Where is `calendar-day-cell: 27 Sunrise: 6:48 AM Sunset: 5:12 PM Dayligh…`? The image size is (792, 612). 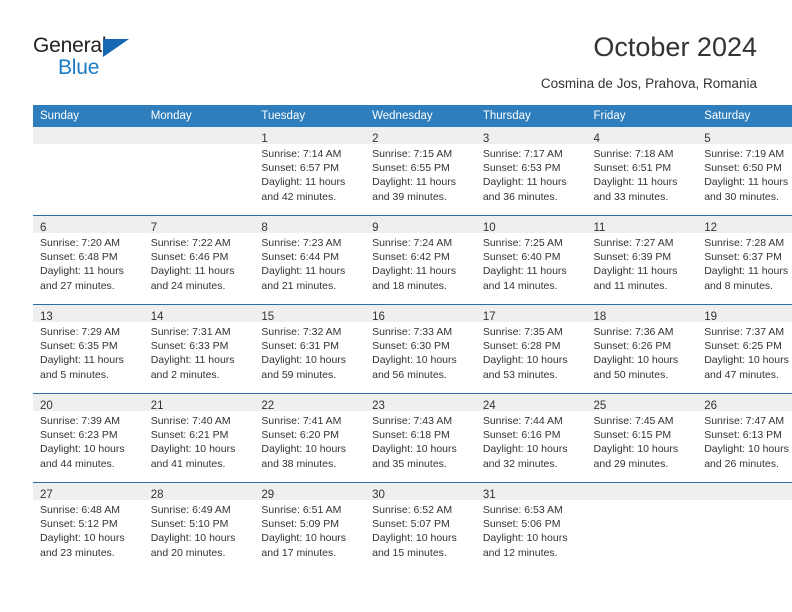 calendar-day-cell: 27 Sunrise: 6:48 AM Sunset: 5:12 PM Dayligh… is located at coordinates (88, 526).